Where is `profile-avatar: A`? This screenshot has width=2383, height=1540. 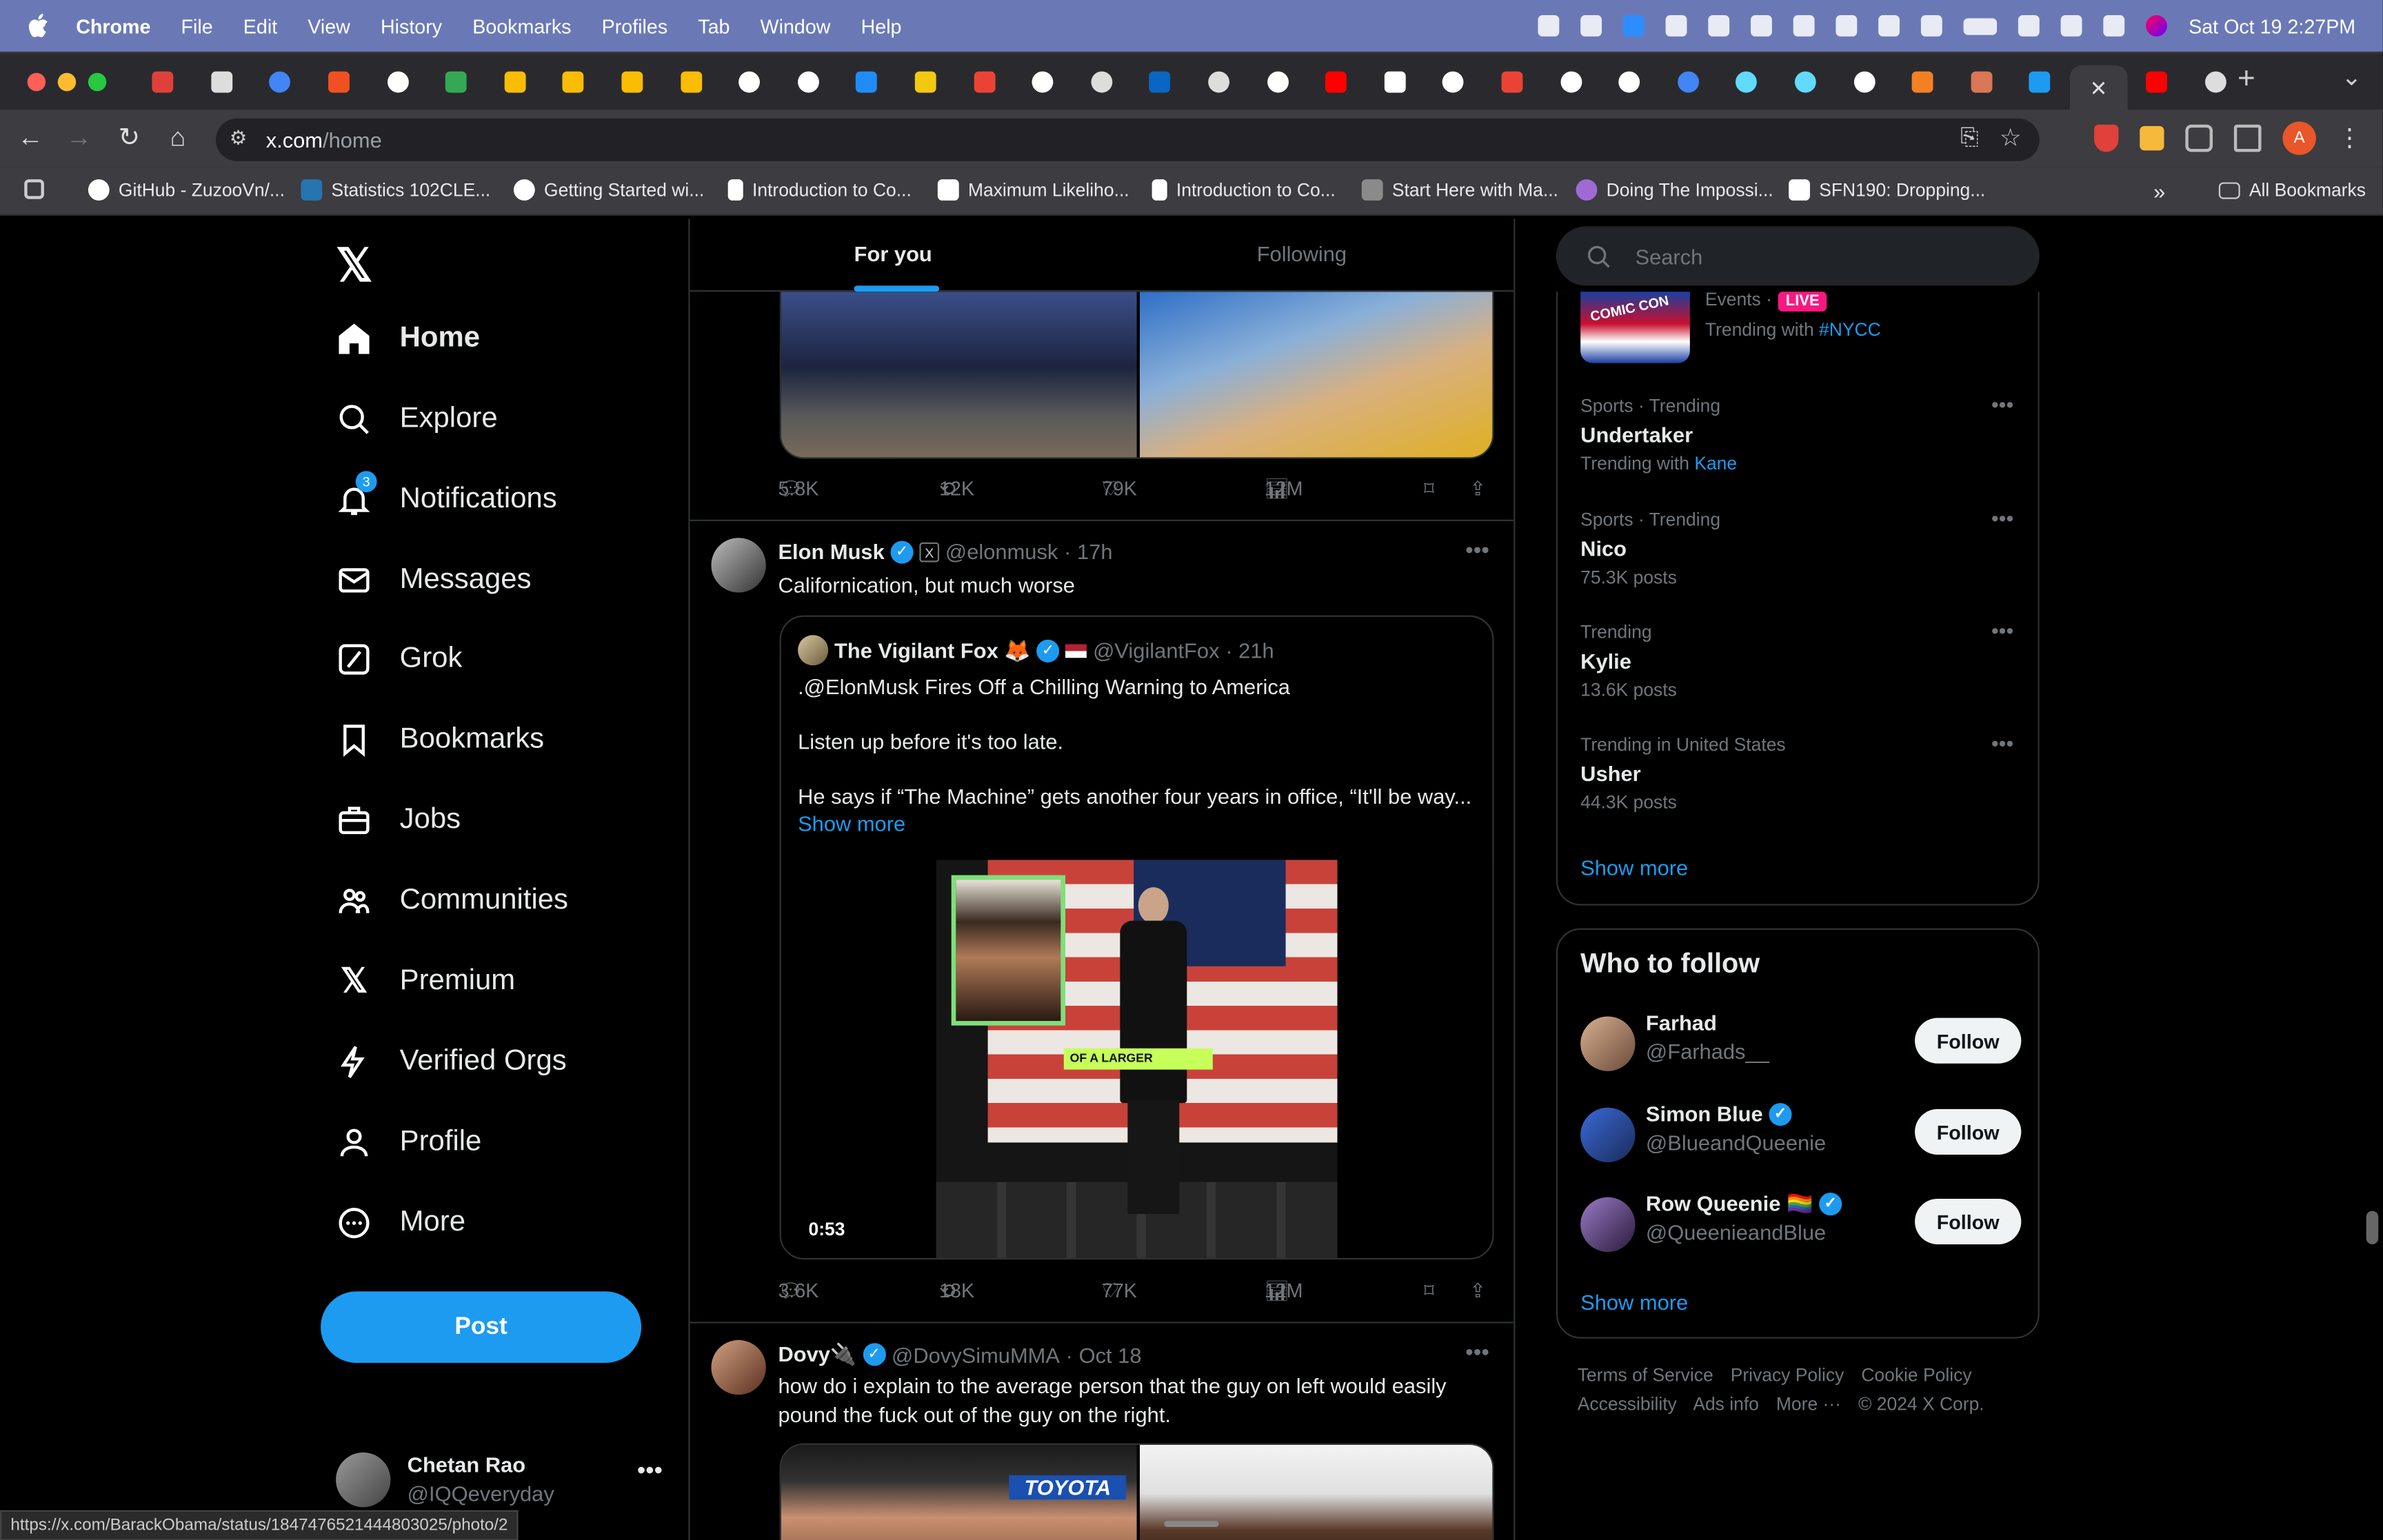
profile-avatar: A is located at coordinates (2299, 138).